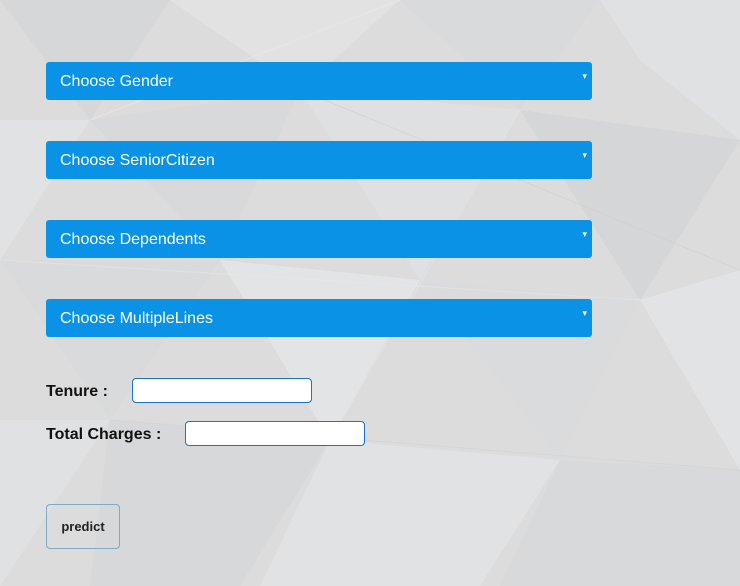 Image resolution: width=740 pixels, height=586 pixels. Describe the element at coordinates (319, 81) in the screenshot. I see `gender-select: Choose Gender ▾` at that location.